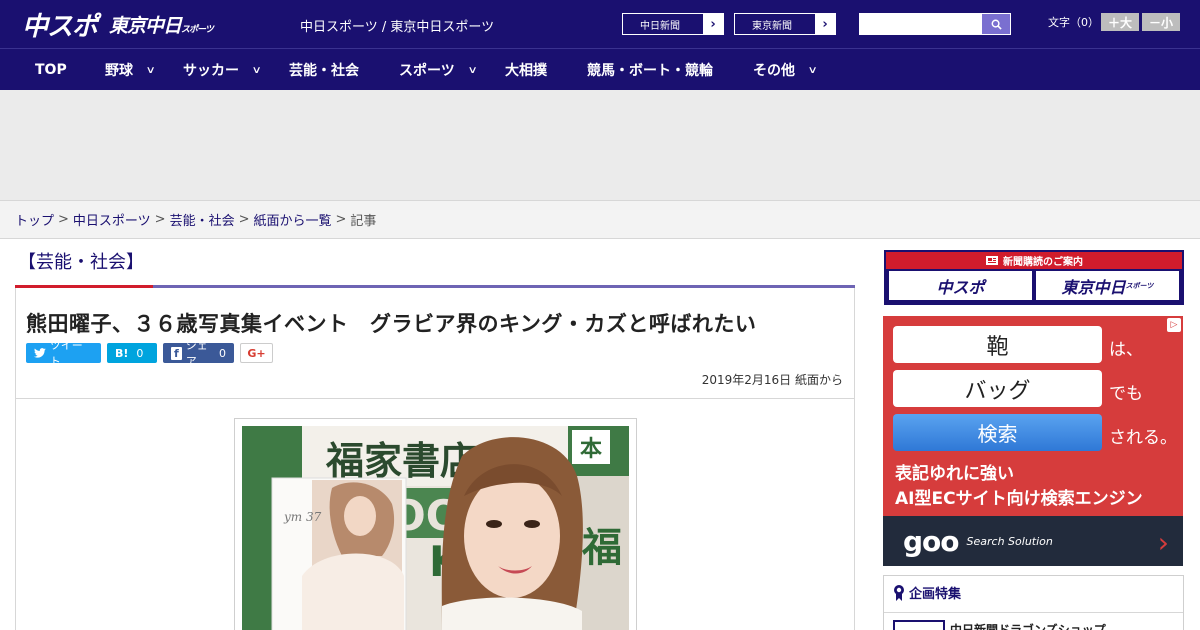  Describe the element at coordinates (673, 24) in the screenshot. I see `chunichi-shimbun-link: 中日新聞 ›` at that location.